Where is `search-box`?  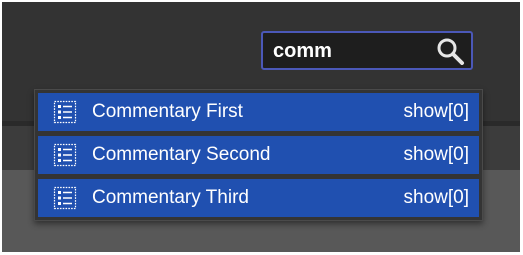 search-box is located at coordinates (367, 50).